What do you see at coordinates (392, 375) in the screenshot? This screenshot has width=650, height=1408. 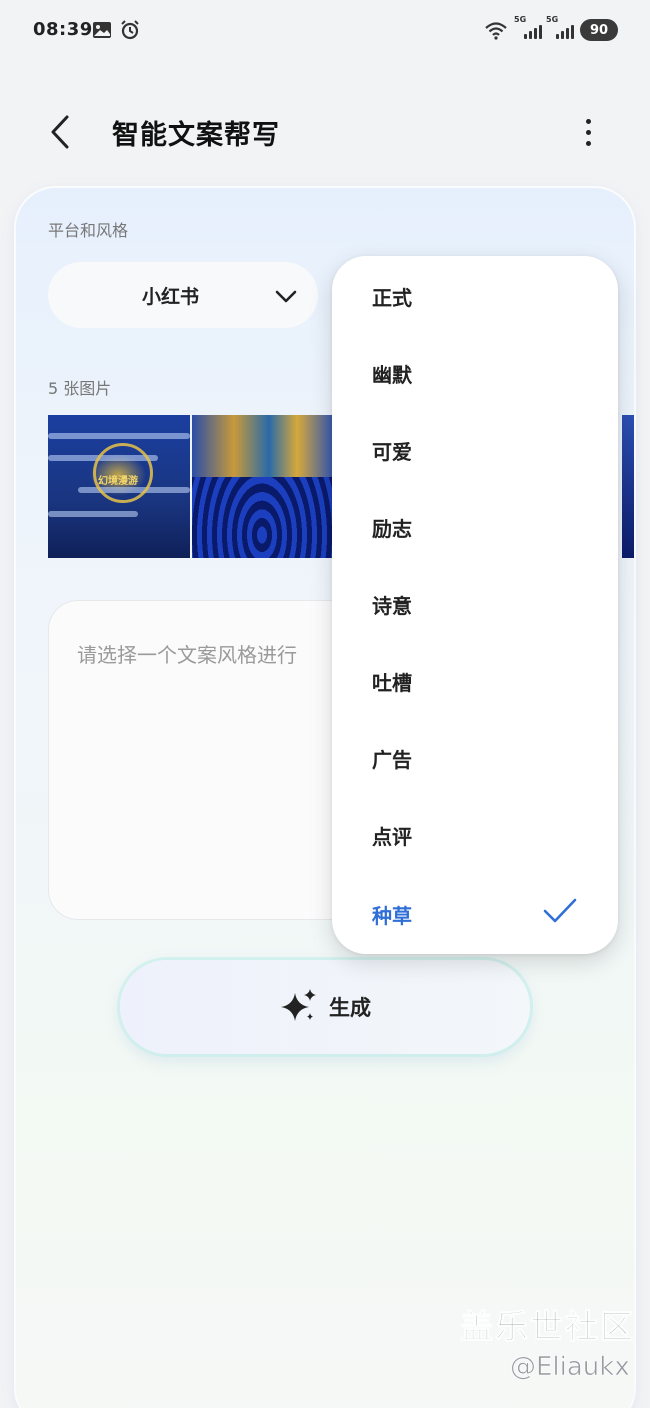 I see `dropdown-option-label: 幽默` at bounding box center [392, 375].